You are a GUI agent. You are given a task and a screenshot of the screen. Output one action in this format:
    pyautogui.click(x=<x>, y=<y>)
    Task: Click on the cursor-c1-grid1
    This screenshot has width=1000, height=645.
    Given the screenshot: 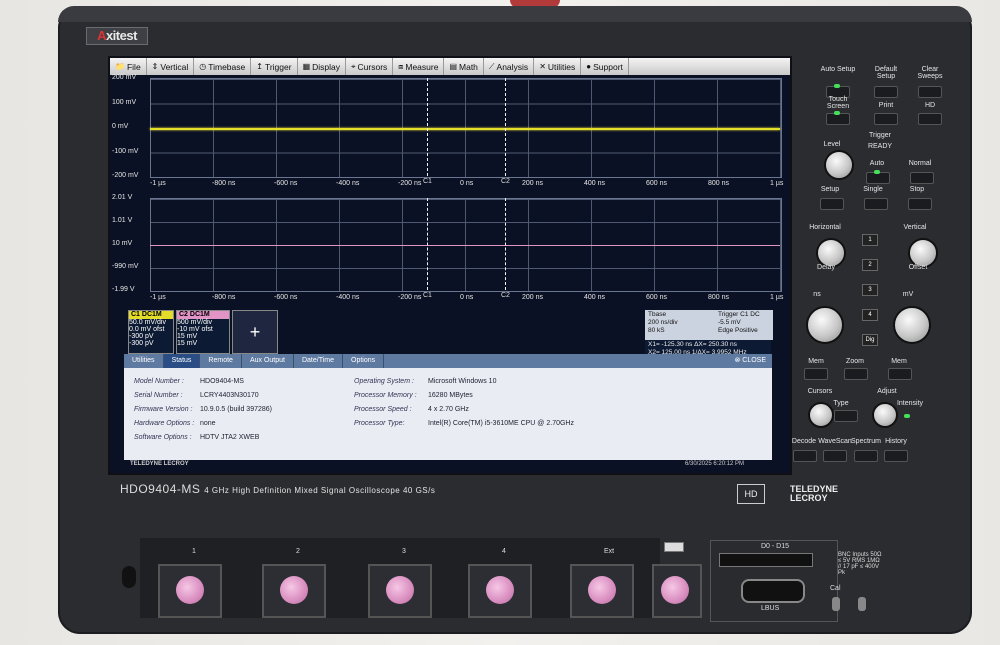 What is the action you would take?
    pyautogui.click(x=427, y=127)
    